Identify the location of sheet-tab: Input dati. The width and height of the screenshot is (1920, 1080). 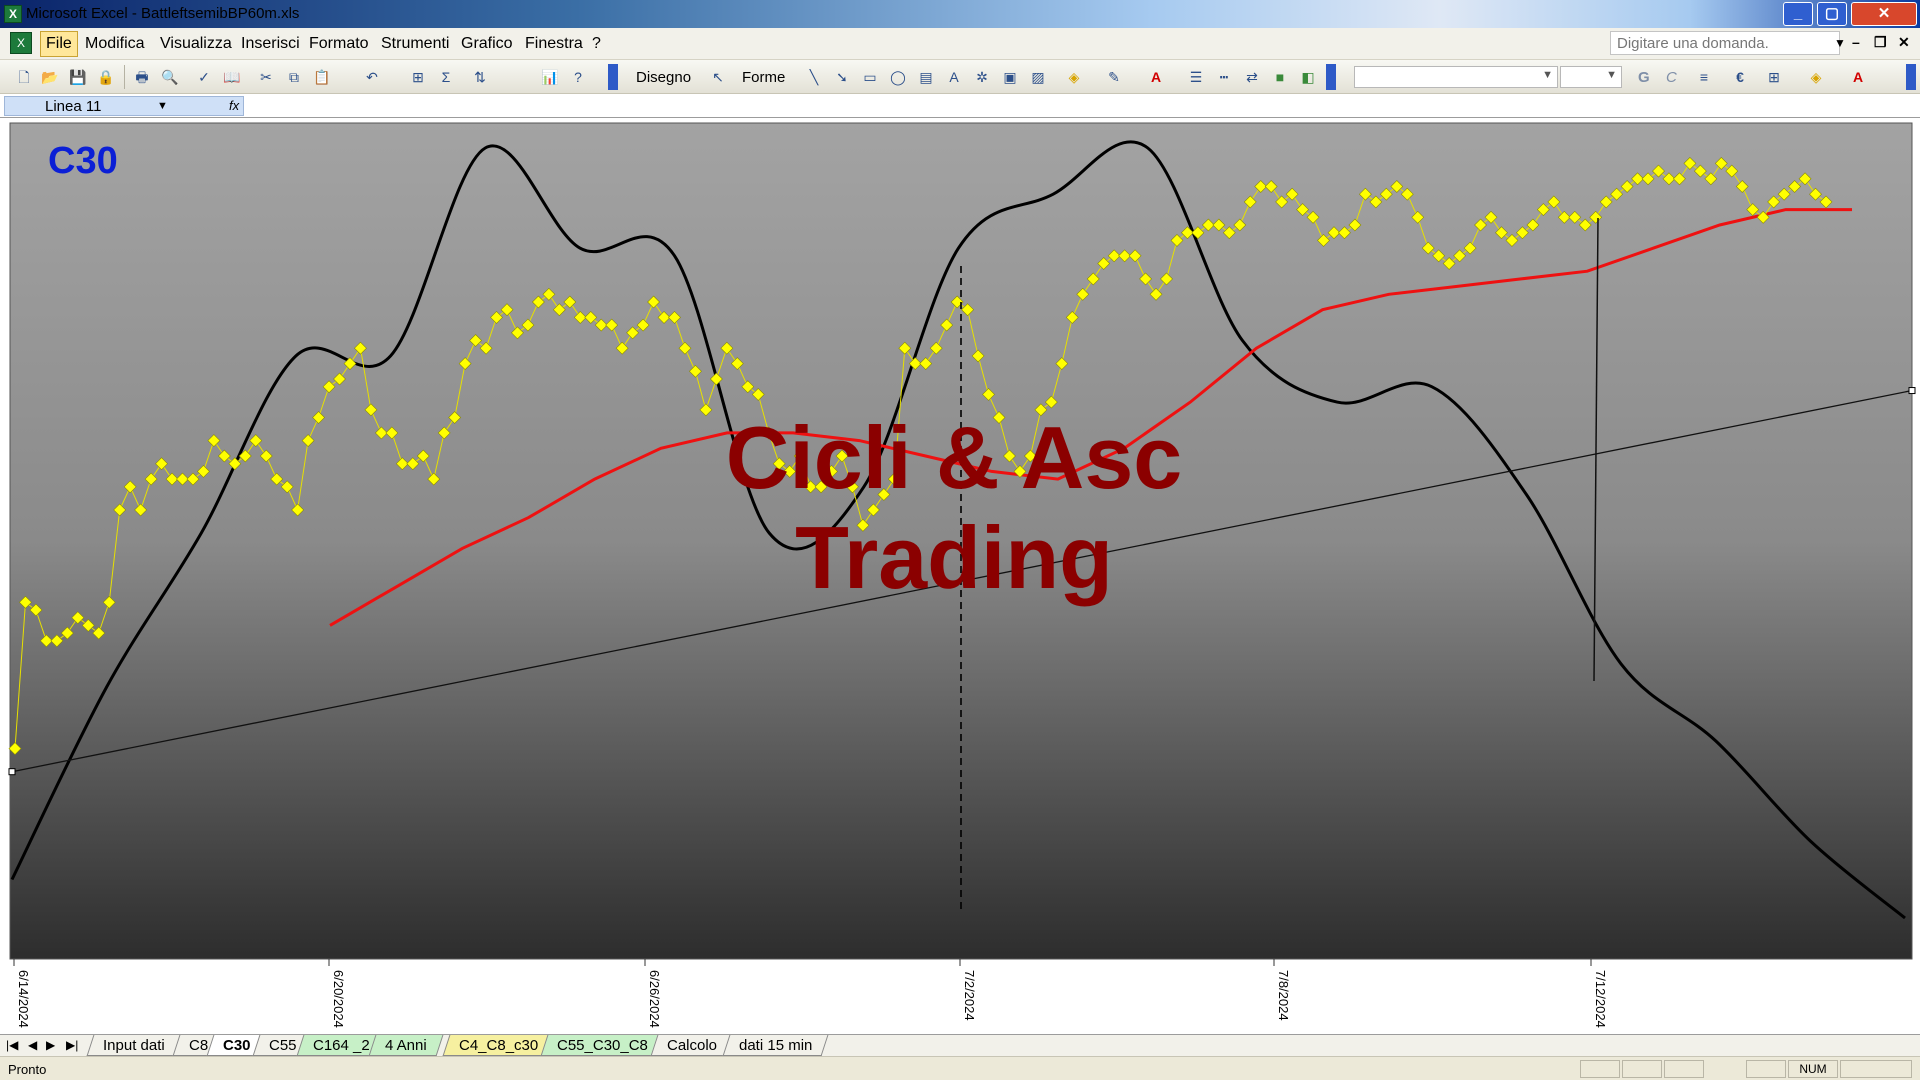
(134, 1045).